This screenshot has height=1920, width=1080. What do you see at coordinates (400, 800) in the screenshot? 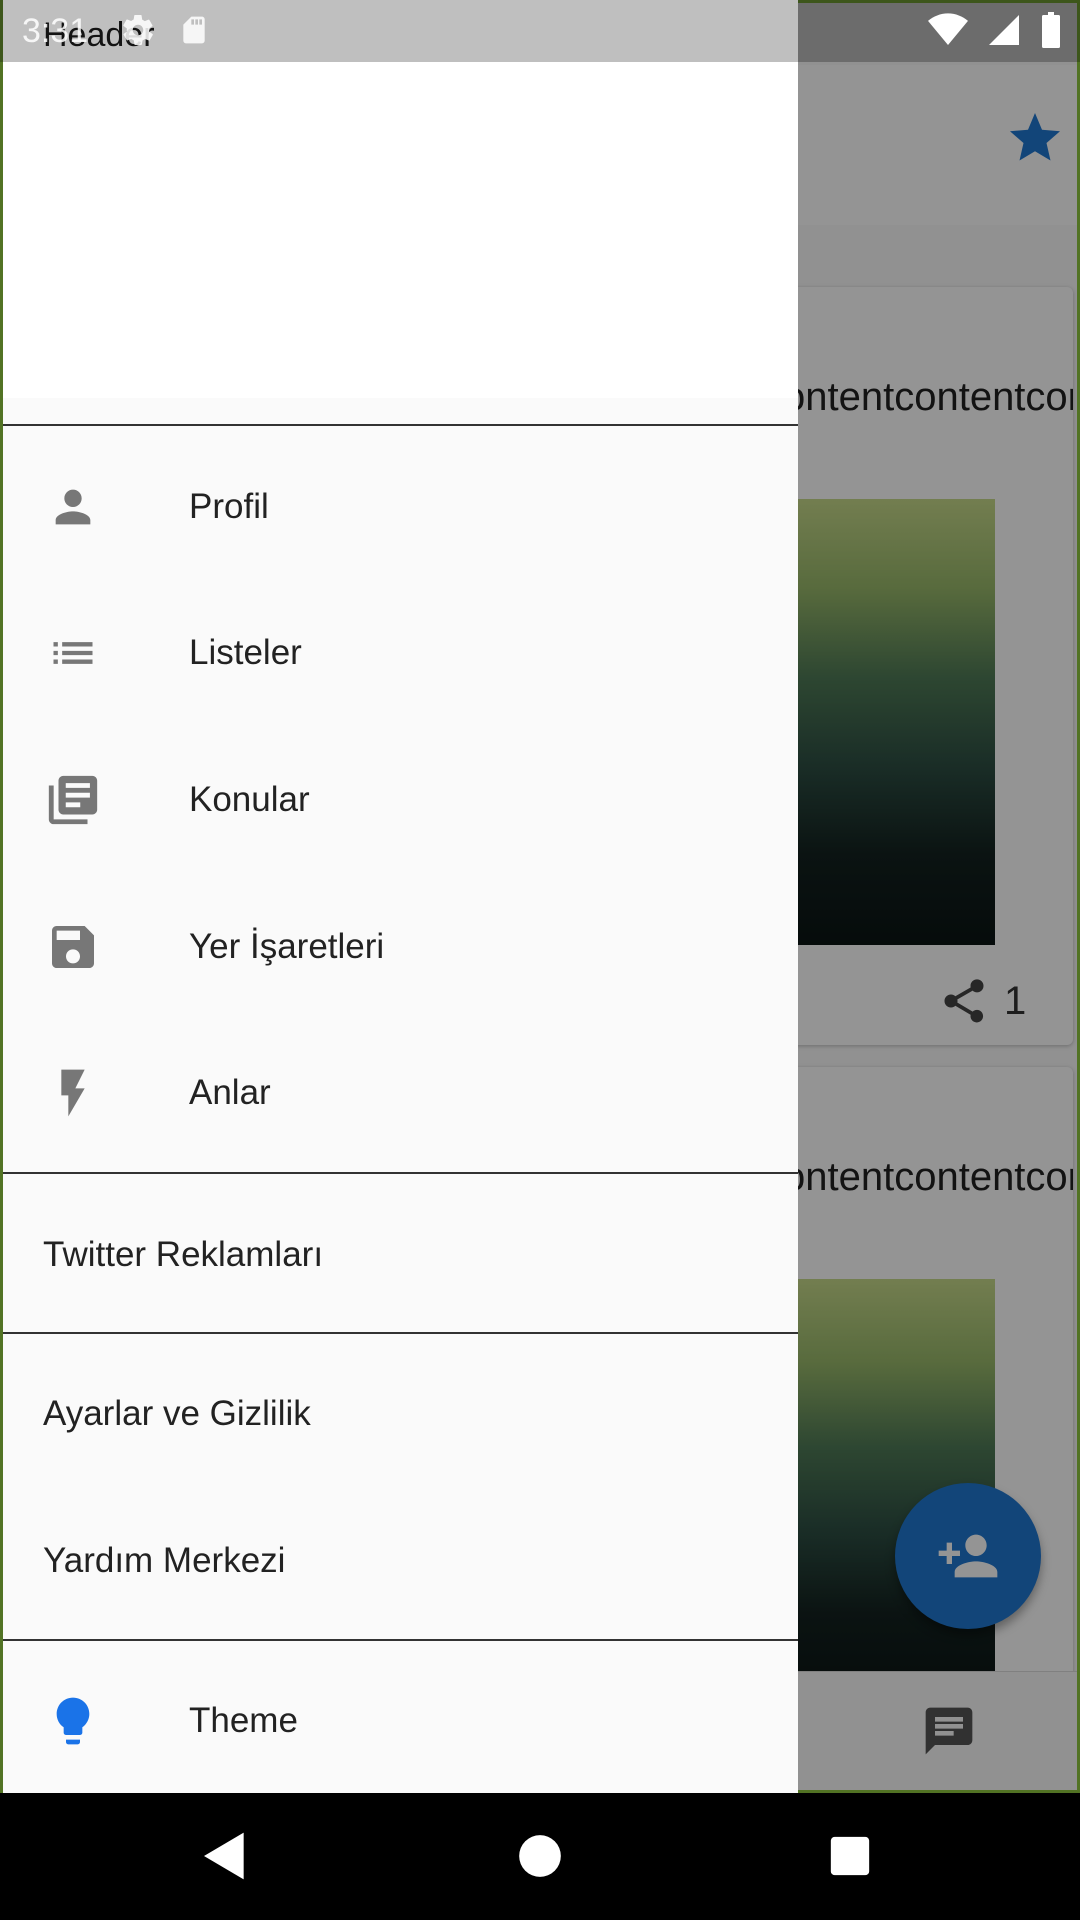
I see `drawer-item-topics: Konular` at bounding box center [400, 800].